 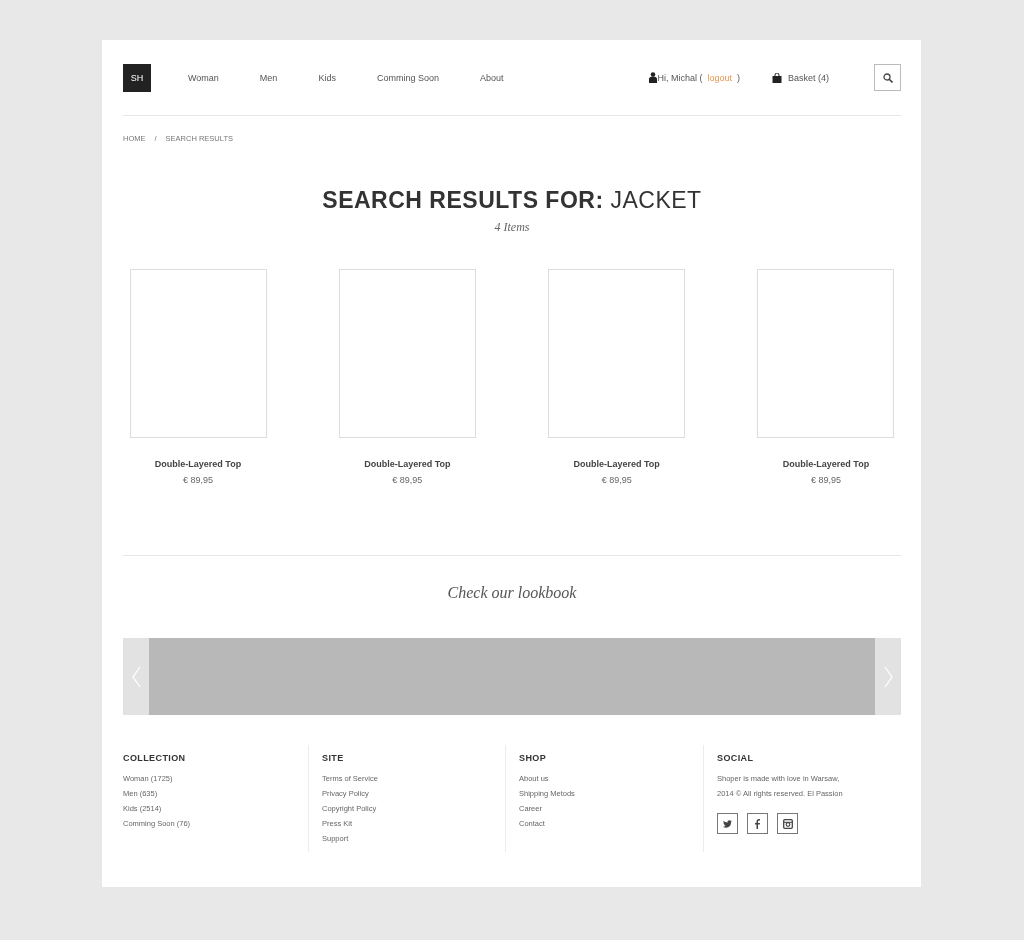 I want to click on facebook-icon, so click(x=757, y=823).